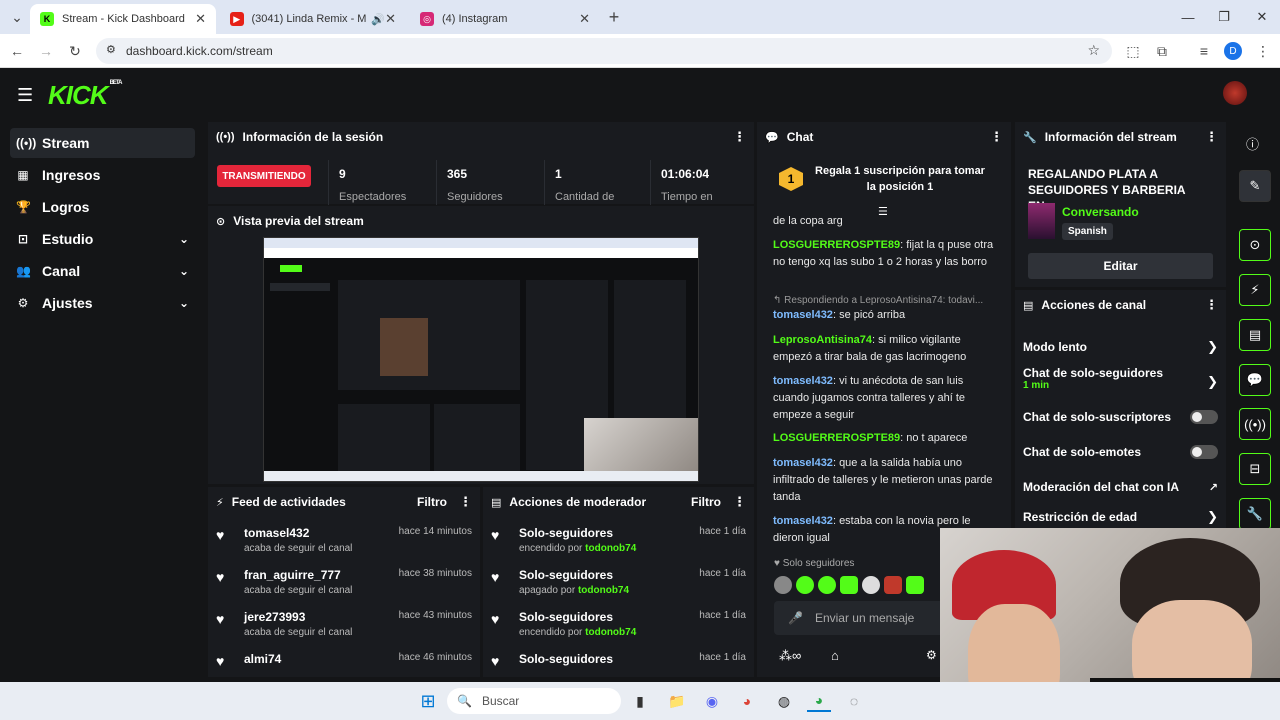  I want to click on task-view-icon: ▮, so click(640, 701).